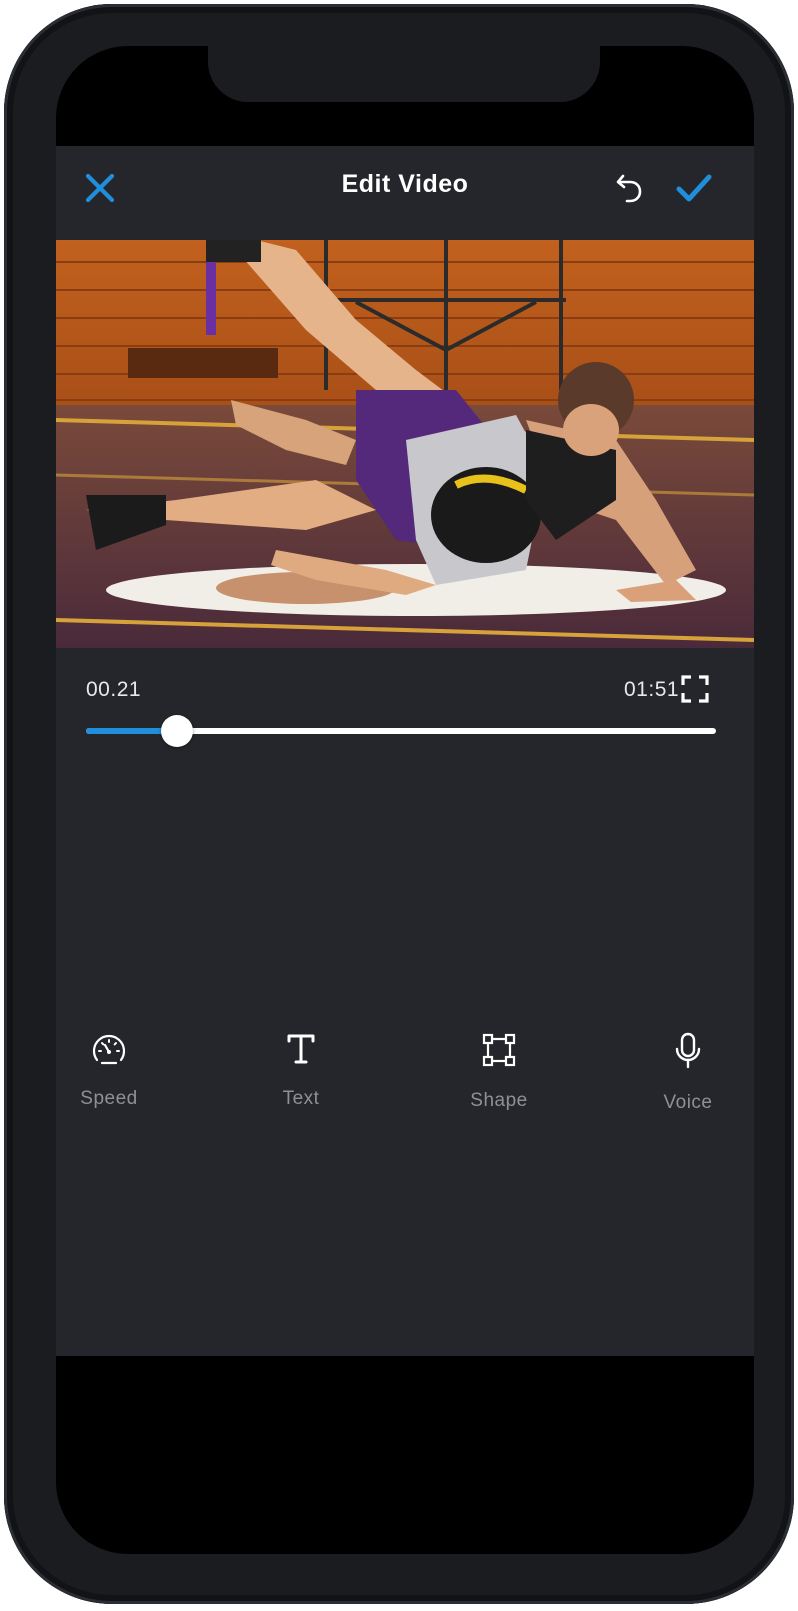  I want to click on fullscreen-icon, so click(695, 689).